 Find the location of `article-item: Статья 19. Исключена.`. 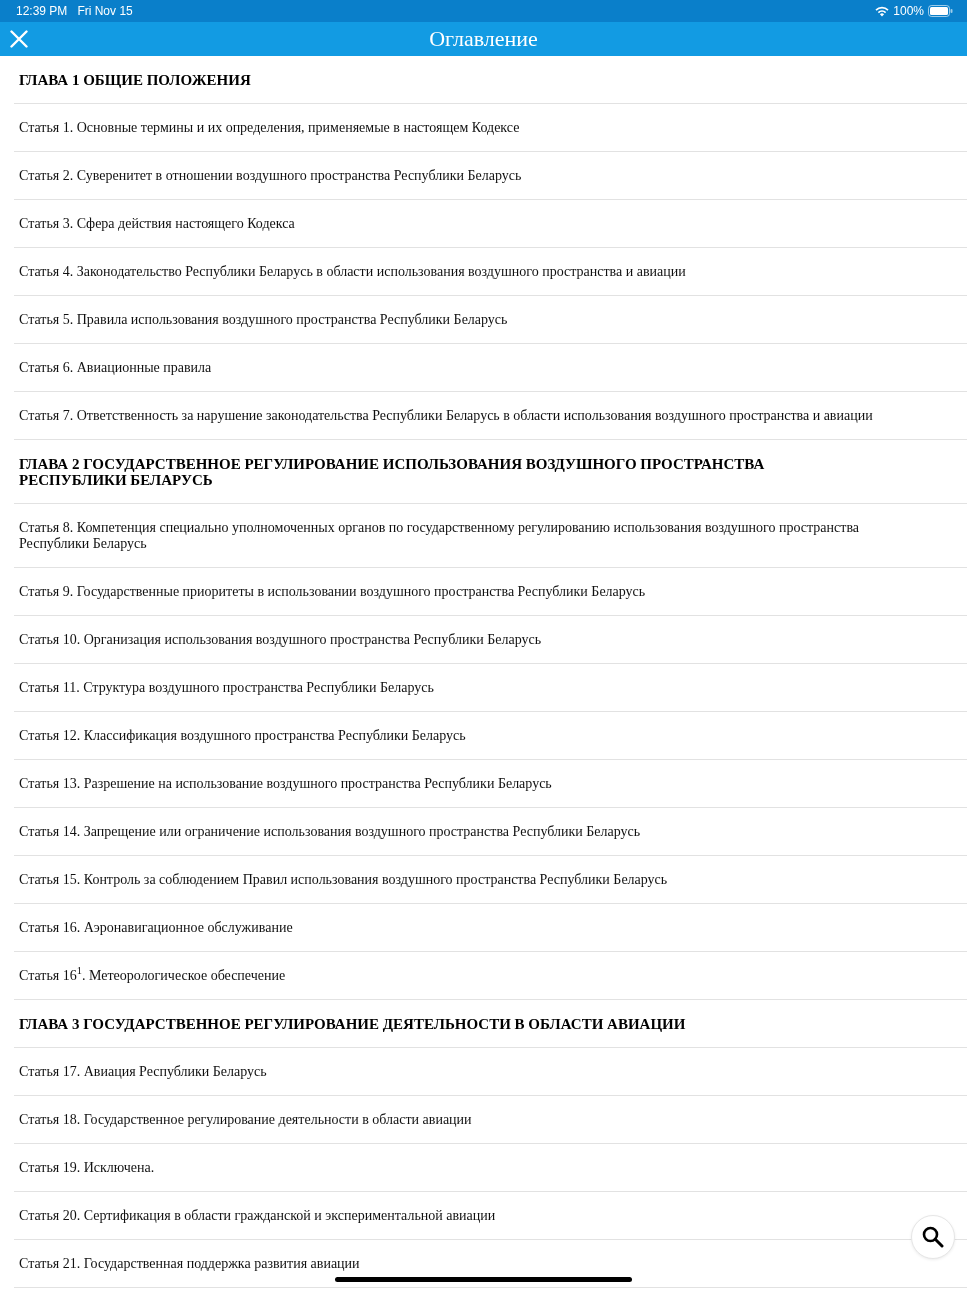

article-item: Статья 19. Исключена. is located at coordinates (490, 1168).